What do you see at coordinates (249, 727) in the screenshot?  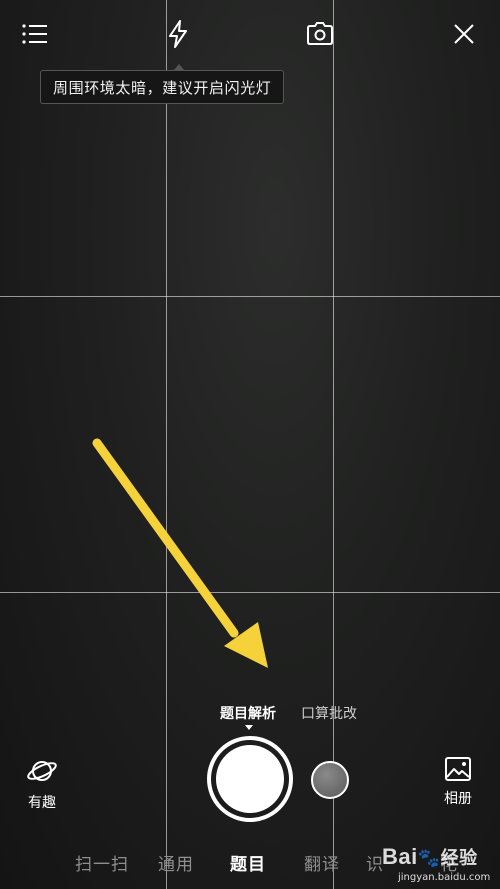 I see `mode-indicator` at bounding box center [249, 727].